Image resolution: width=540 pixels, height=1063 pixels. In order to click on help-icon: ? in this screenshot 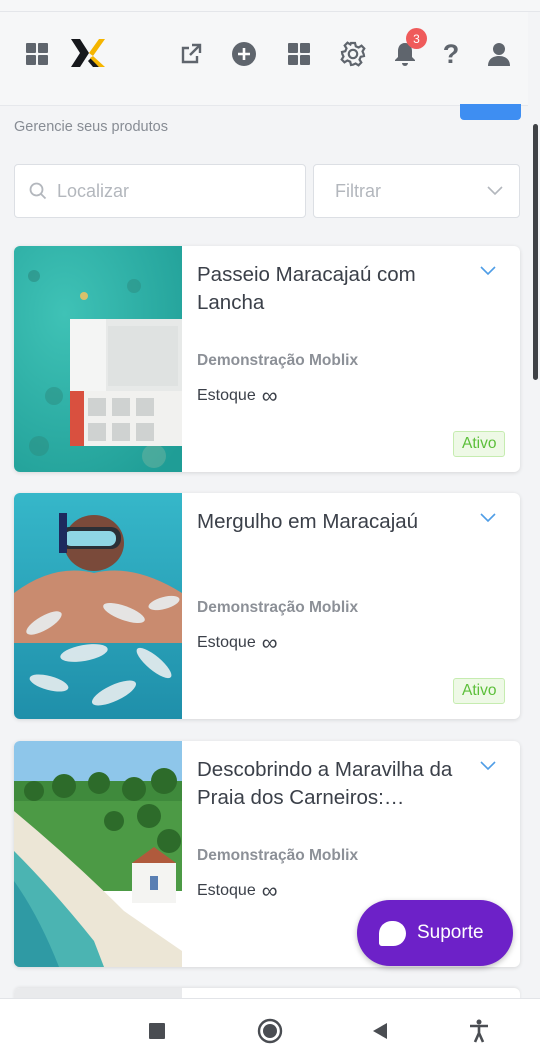, I will do `click(451, 54)`.